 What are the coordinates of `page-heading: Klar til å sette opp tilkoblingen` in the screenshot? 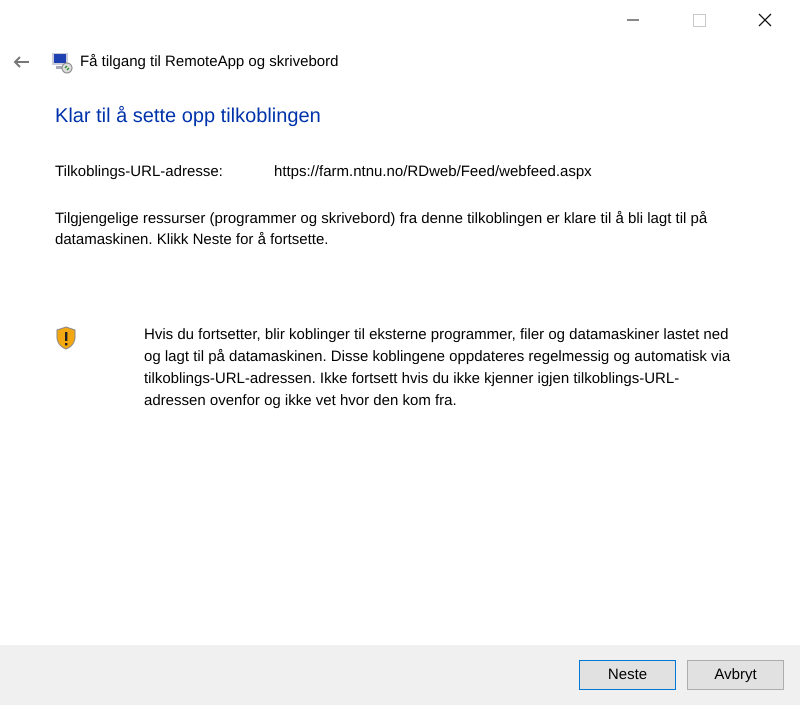 It's located at (188, 116).